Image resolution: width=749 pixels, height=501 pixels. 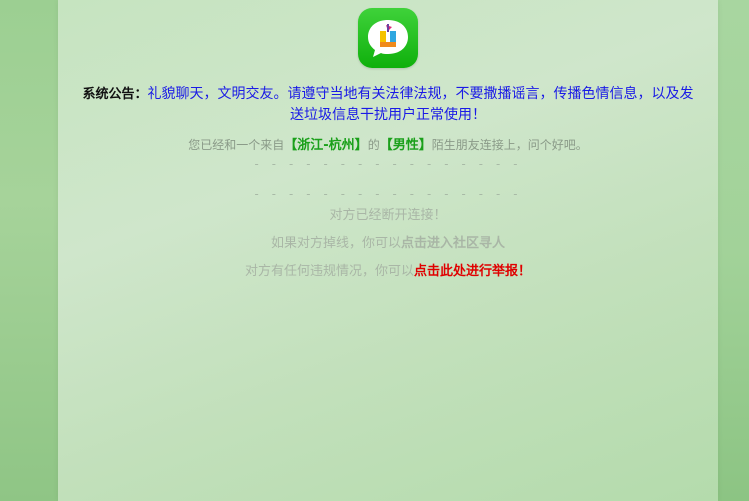 What do you see at coordinates (453, 243) in the screenshot?
I see `community-search-link: 点击进入社区寻人` at bounding box center [453, 243].